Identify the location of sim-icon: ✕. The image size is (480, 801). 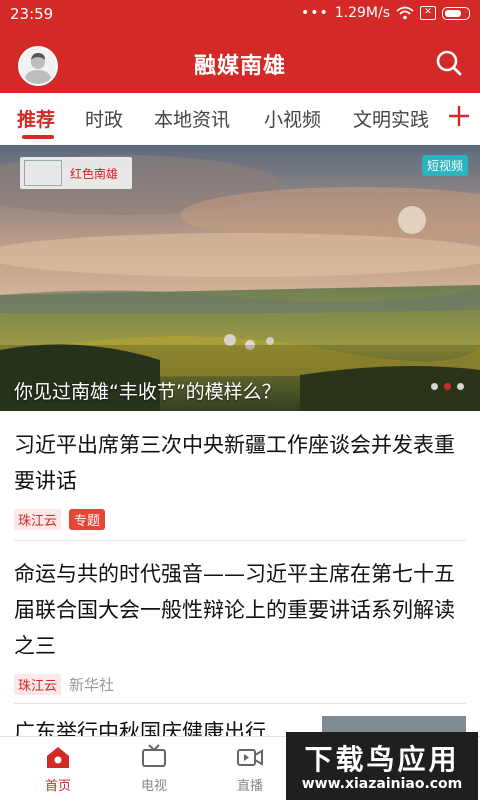
(428, 13).